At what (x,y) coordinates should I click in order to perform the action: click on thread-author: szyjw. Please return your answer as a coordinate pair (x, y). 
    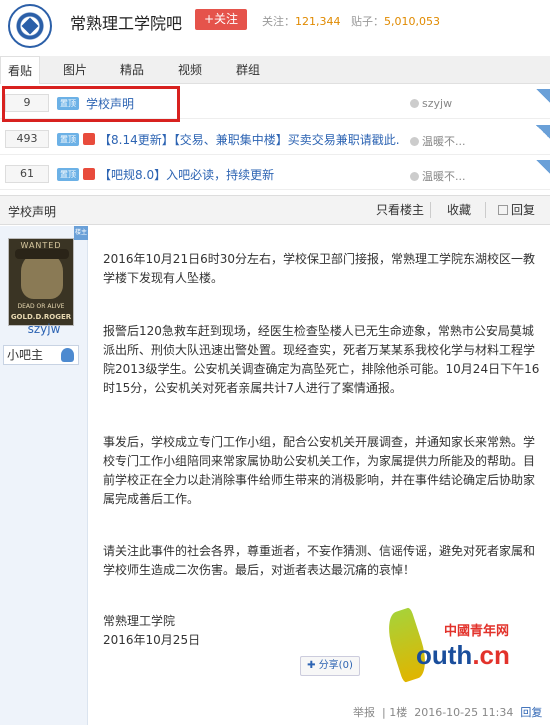
    Looking at the image, I should click on (431, 103).